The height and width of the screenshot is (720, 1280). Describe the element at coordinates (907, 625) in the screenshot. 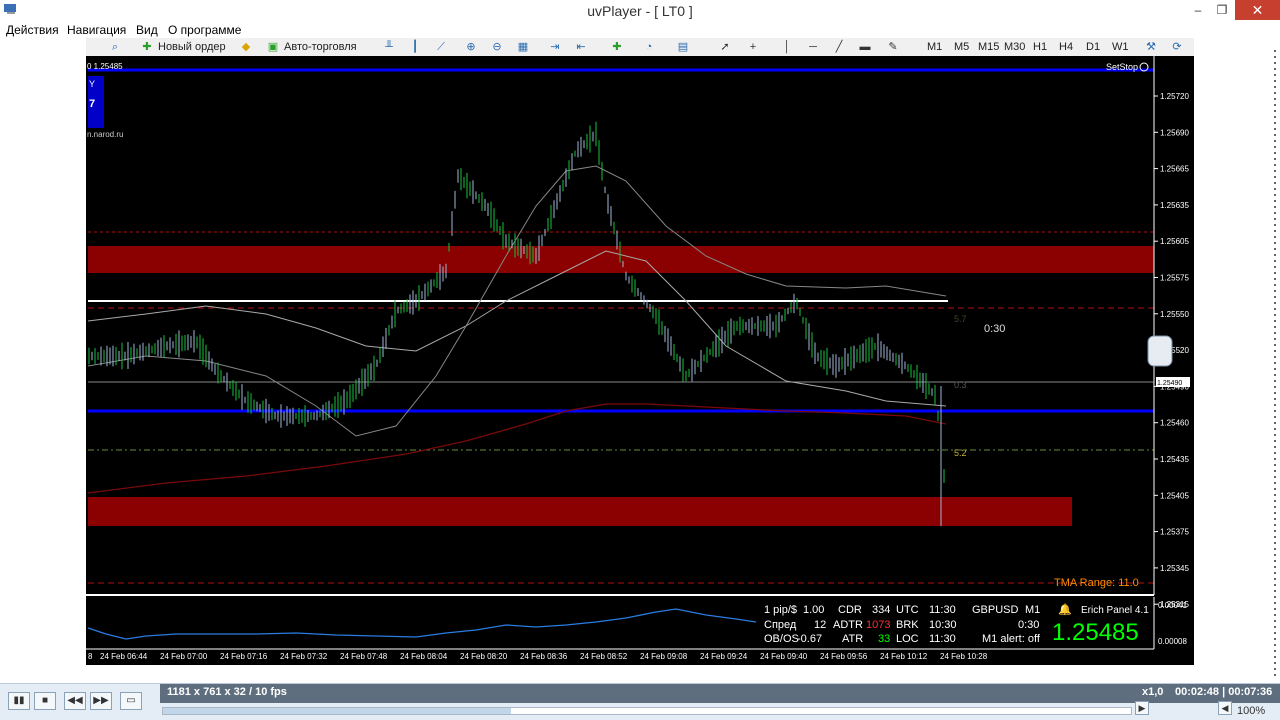

I see `panel-brk-label: BRK` at that location.